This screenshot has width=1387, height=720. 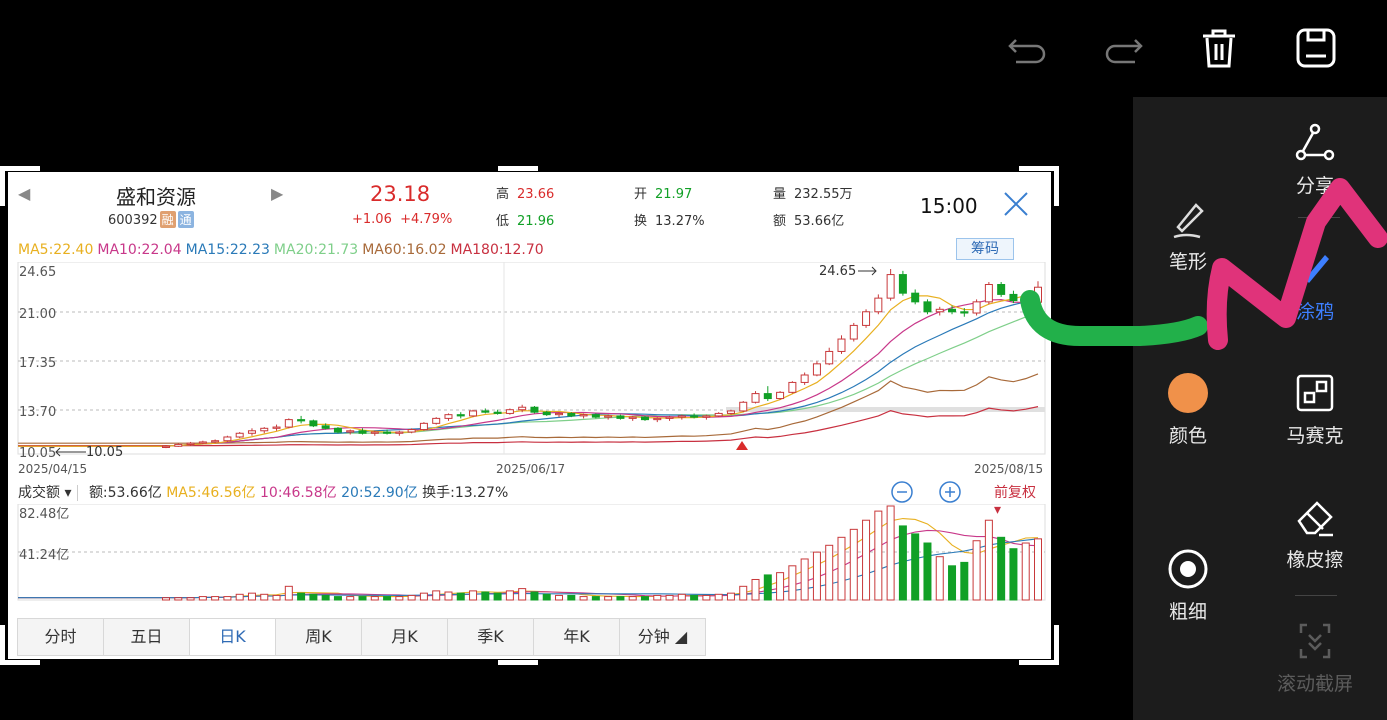 What do you see at coordinates (950, 492) in the screenshot?
I see `zoom-in-icon` at bounding box center [950, 492].